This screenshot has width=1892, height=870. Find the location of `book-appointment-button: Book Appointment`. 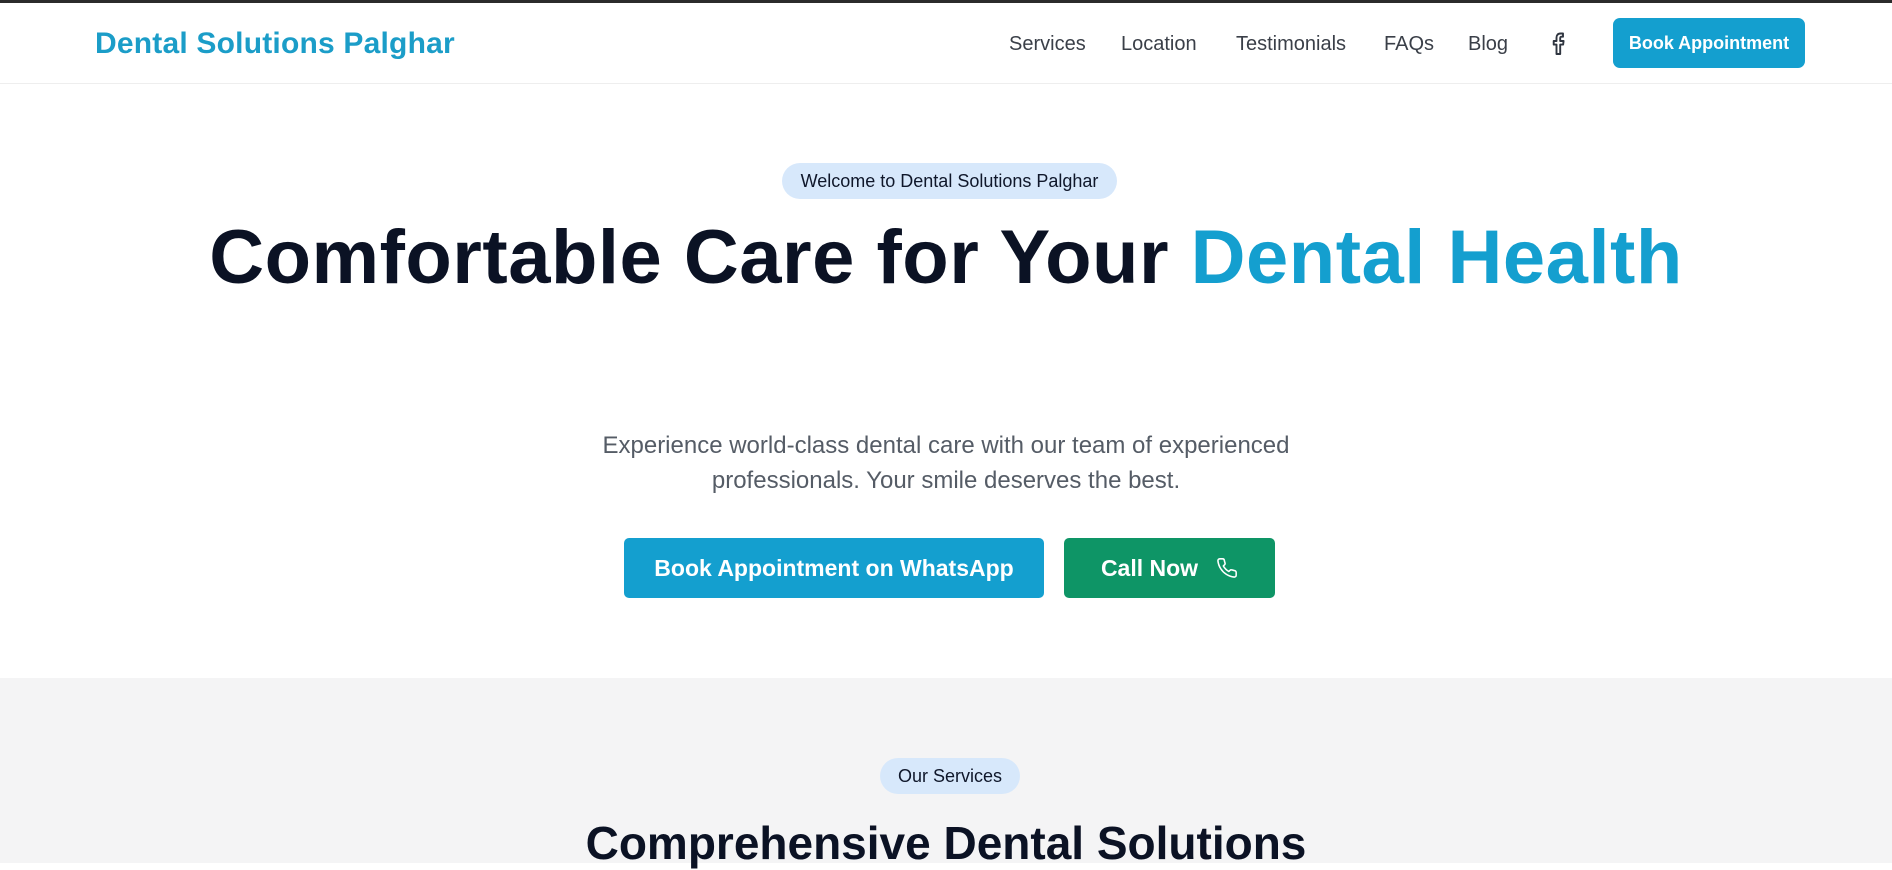

book-appointment-button: Book Appointment is located at coordinates (1709, 43).